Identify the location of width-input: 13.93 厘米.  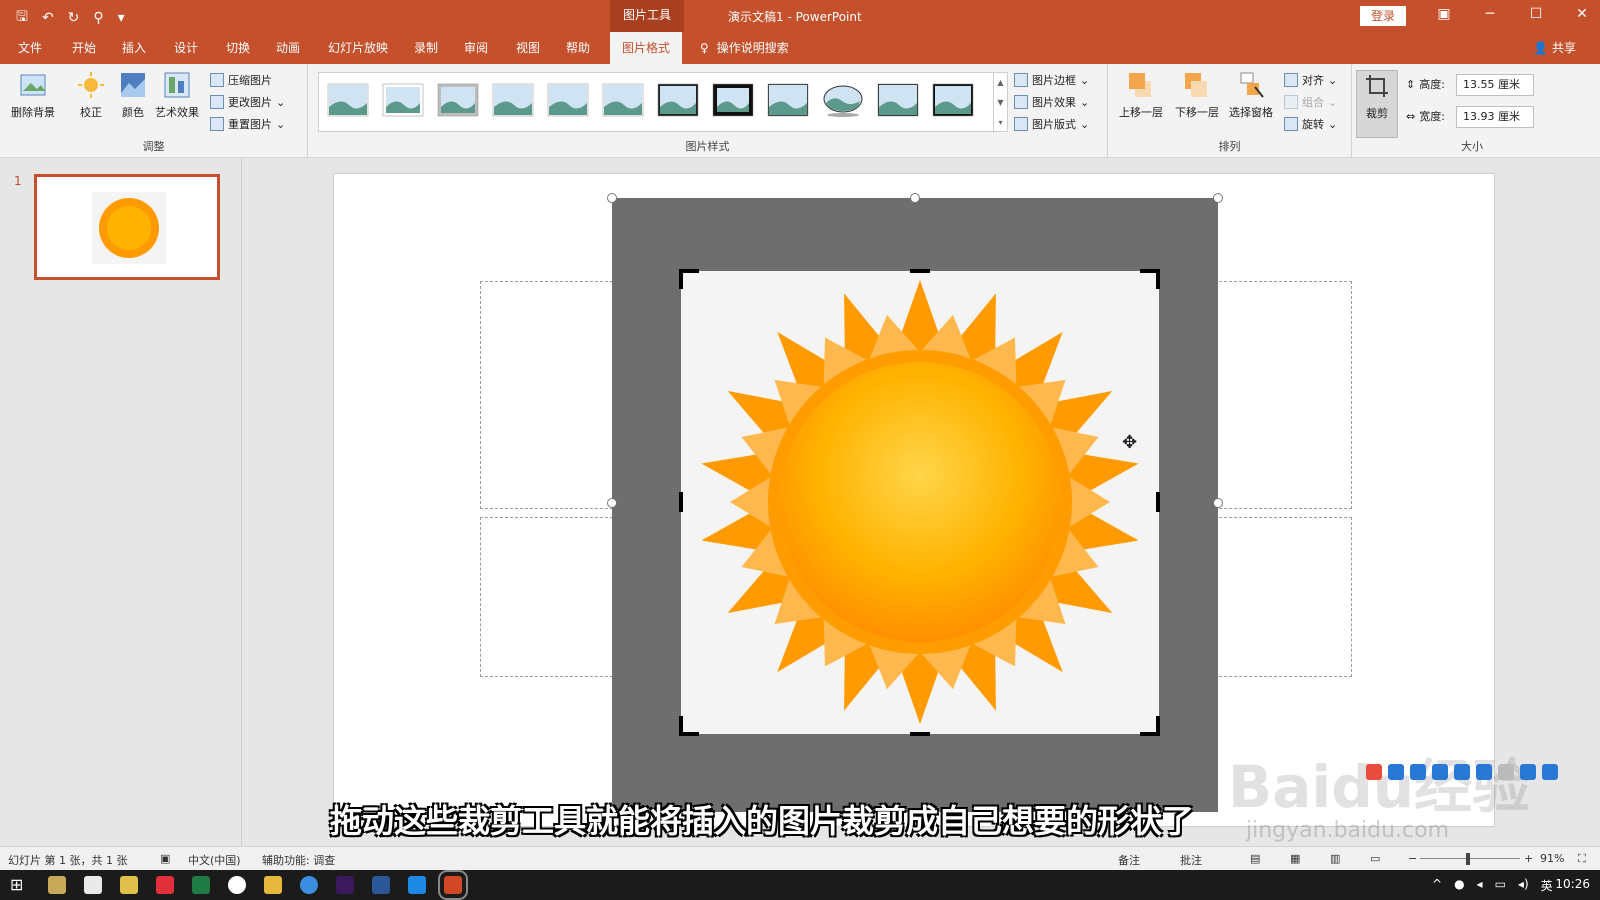
(1495, 117).